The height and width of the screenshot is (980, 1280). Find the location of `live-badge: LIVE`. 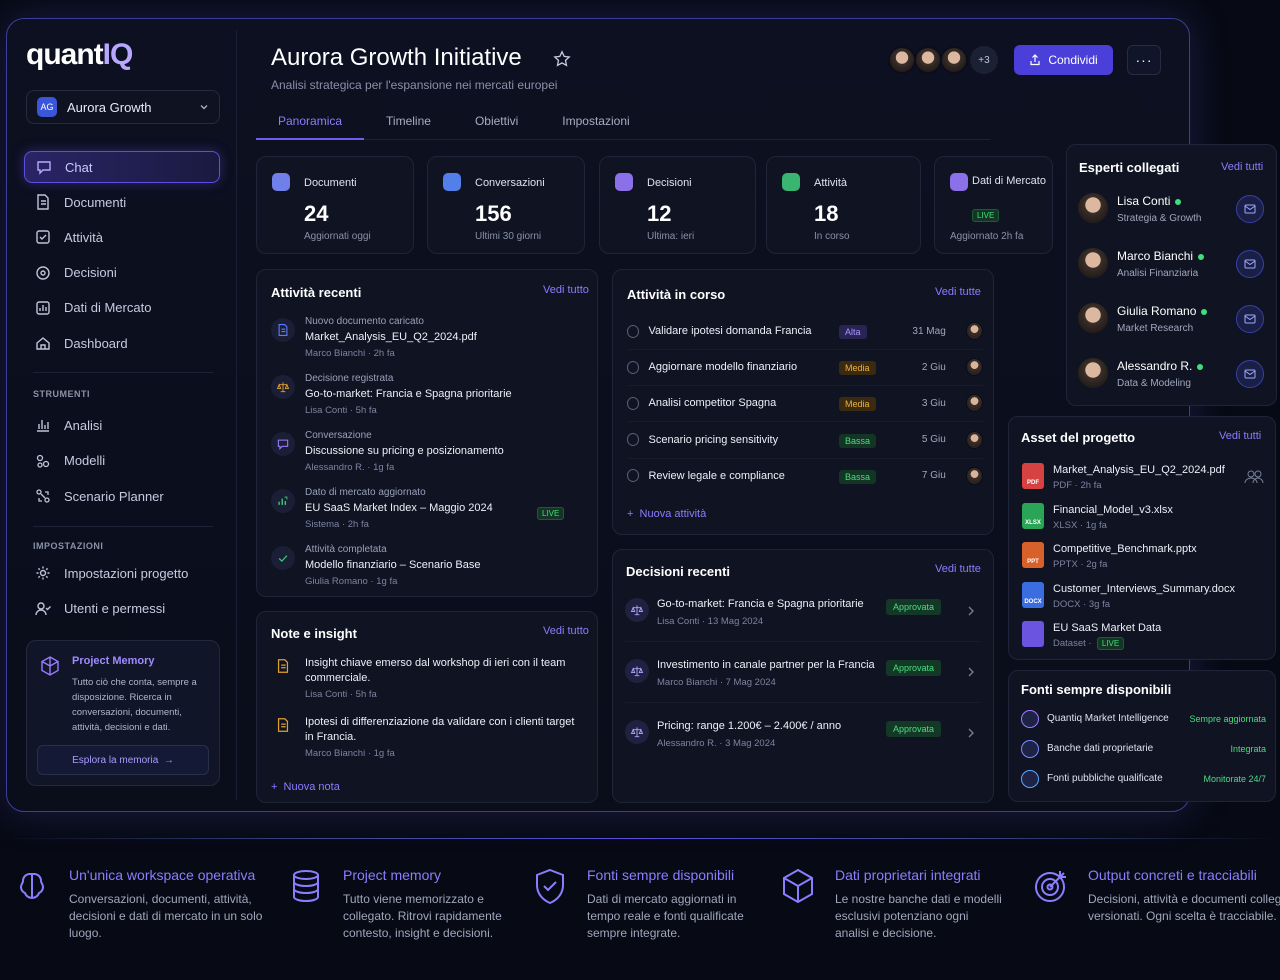

live-badge: LIVE is located at coordinates (986, 215).